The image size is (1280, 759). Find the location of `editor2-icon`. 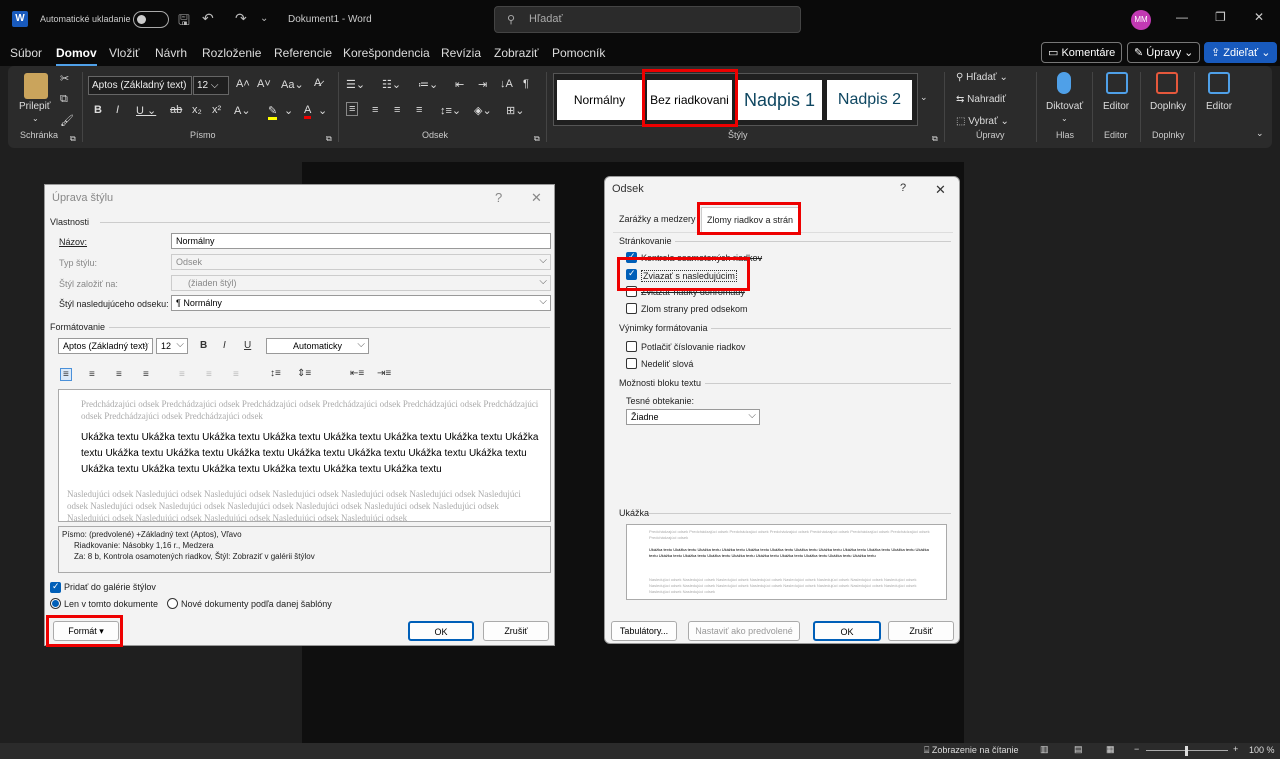

editor2-icon is located at coordinates (1219, 83).